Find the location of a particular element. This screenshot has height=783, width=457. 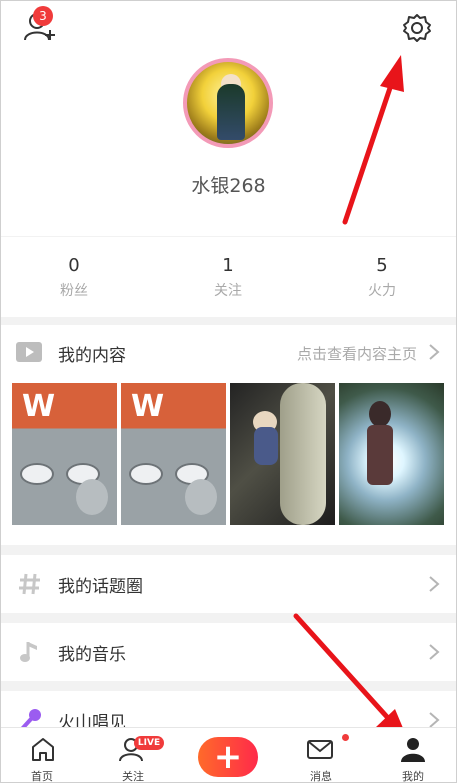

friend-request-badge: 3 is located at coordinates (43, 16).